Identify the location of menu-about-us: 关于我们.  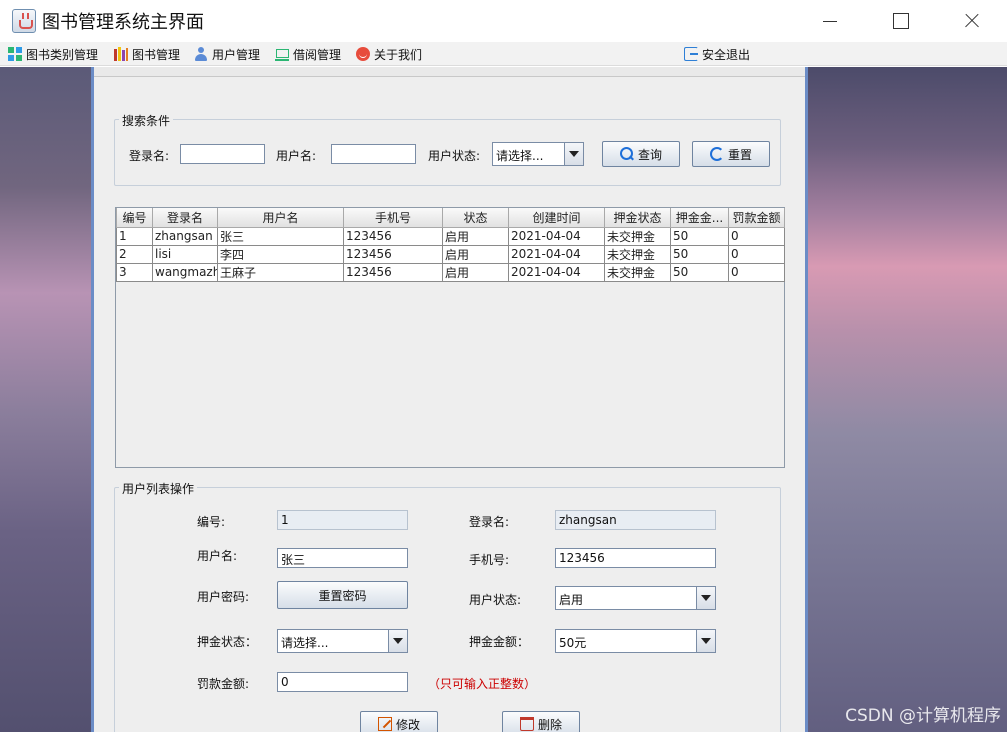
(389, 54).